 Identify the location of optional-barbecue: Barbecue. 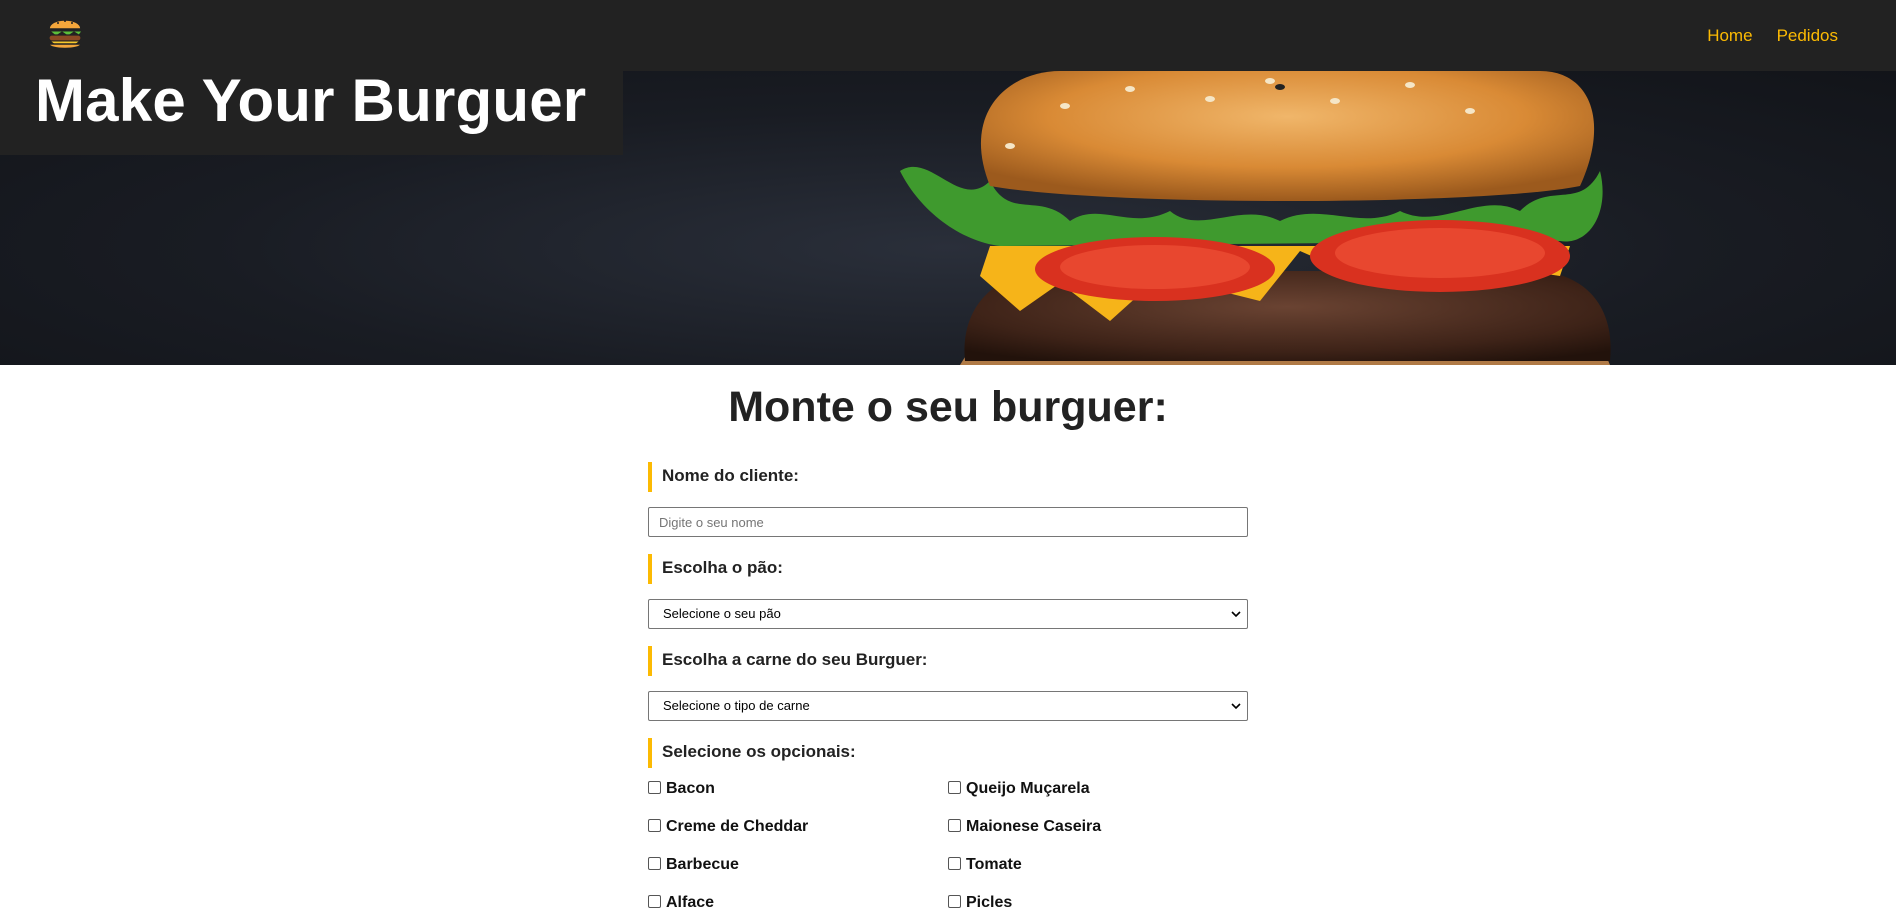
(693, 865).